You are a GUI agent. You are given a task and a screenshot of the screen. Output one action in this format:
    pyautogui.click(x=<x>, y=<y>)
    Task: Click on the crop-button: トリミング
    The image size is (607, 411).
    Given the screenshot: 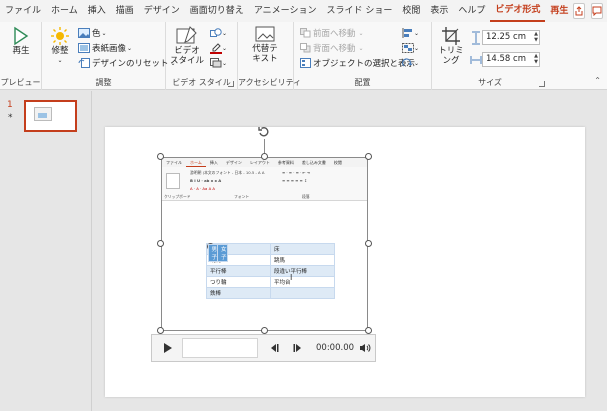 What is the action you would take?
    pyautogui.click(x=451, y=46)
    